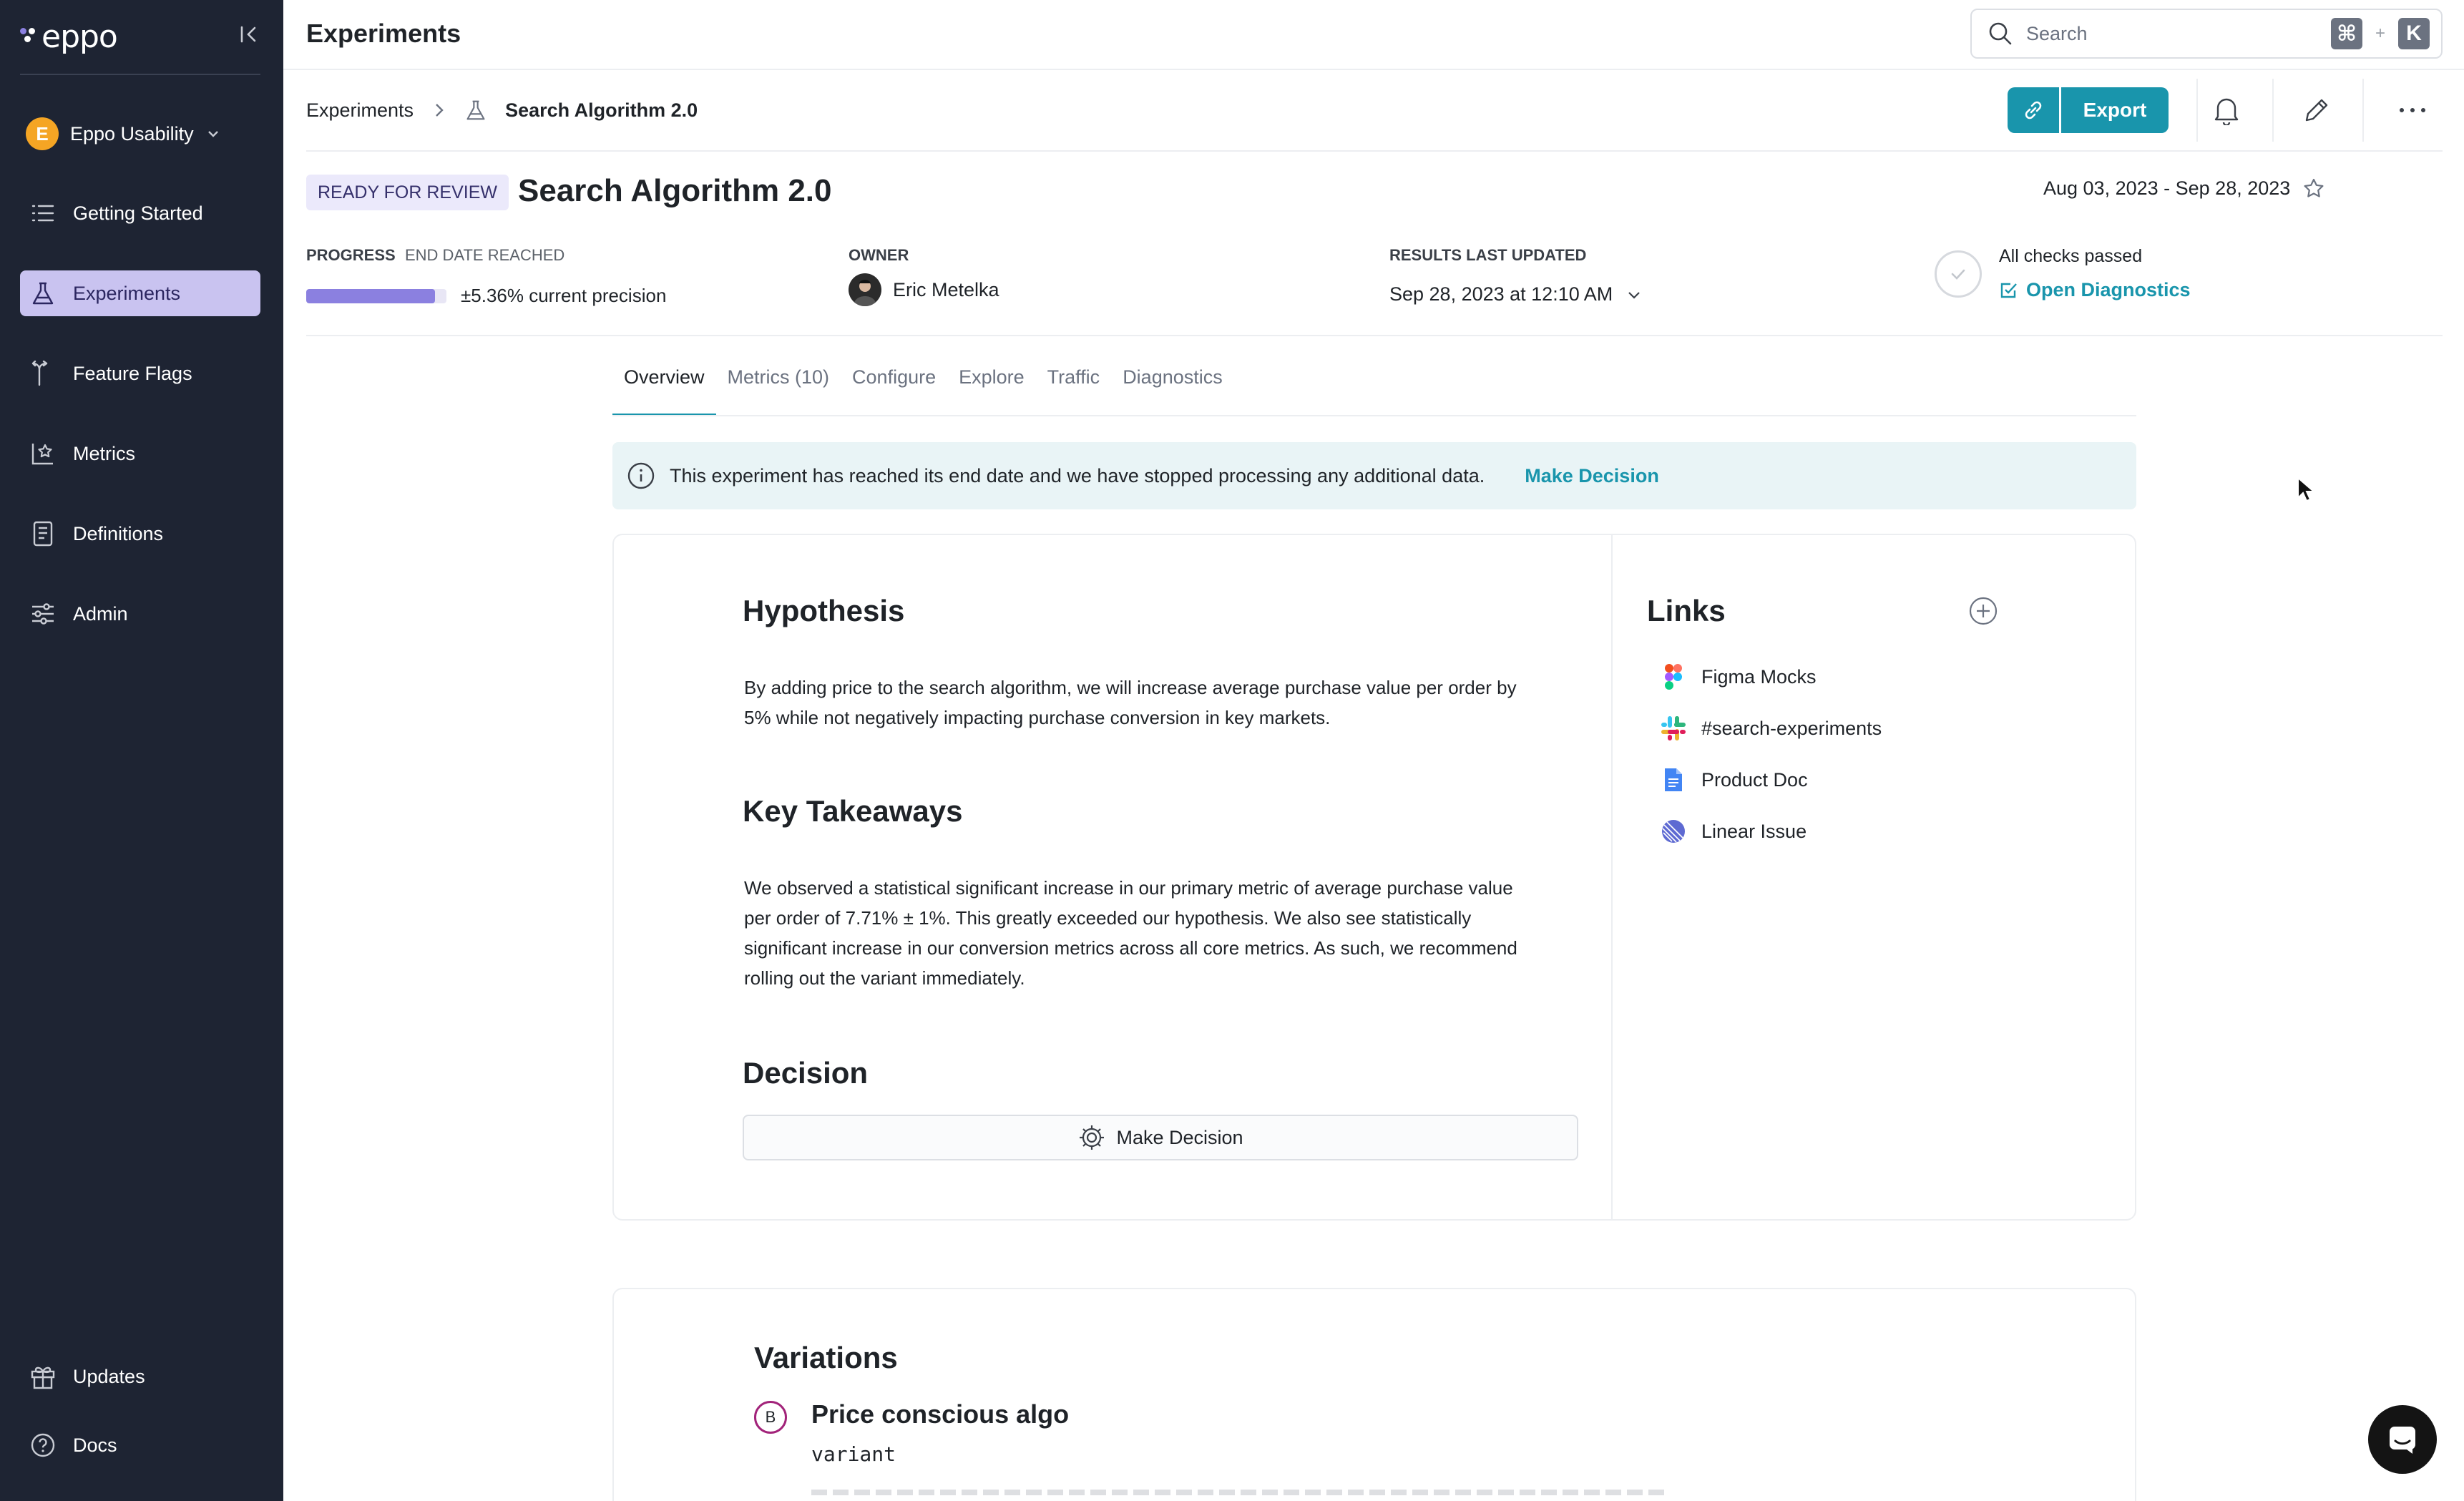  Describe the element at coordinates (1686, 610) in the screenshot. I see `links-title: Links` at that location.